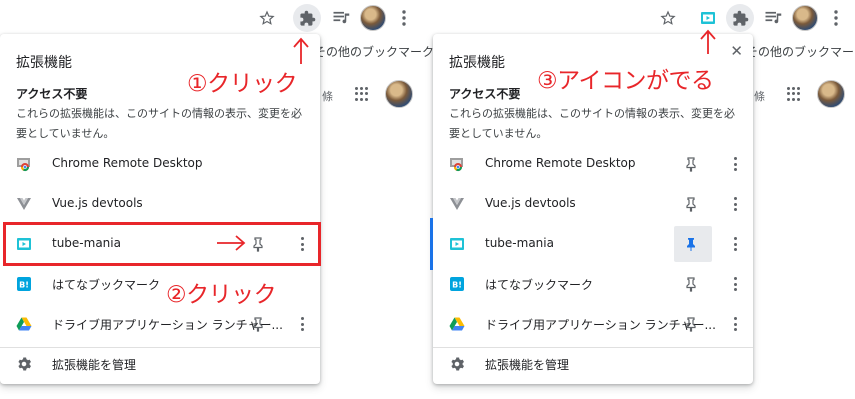  Describe the element at coordinates (519, 243) in the screenshot. I see `extension-name: tube-mania` at that location.